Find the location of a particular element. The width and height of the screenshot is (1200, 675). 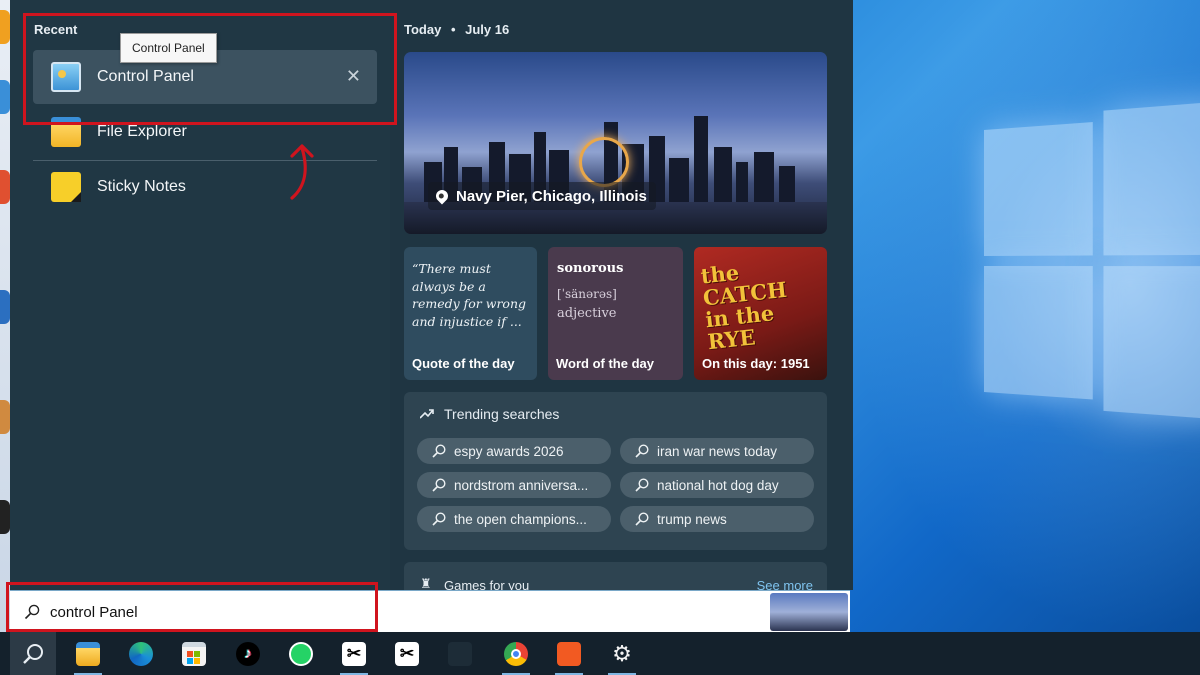

games-title: Games for you is located at coordinates (487, 584).